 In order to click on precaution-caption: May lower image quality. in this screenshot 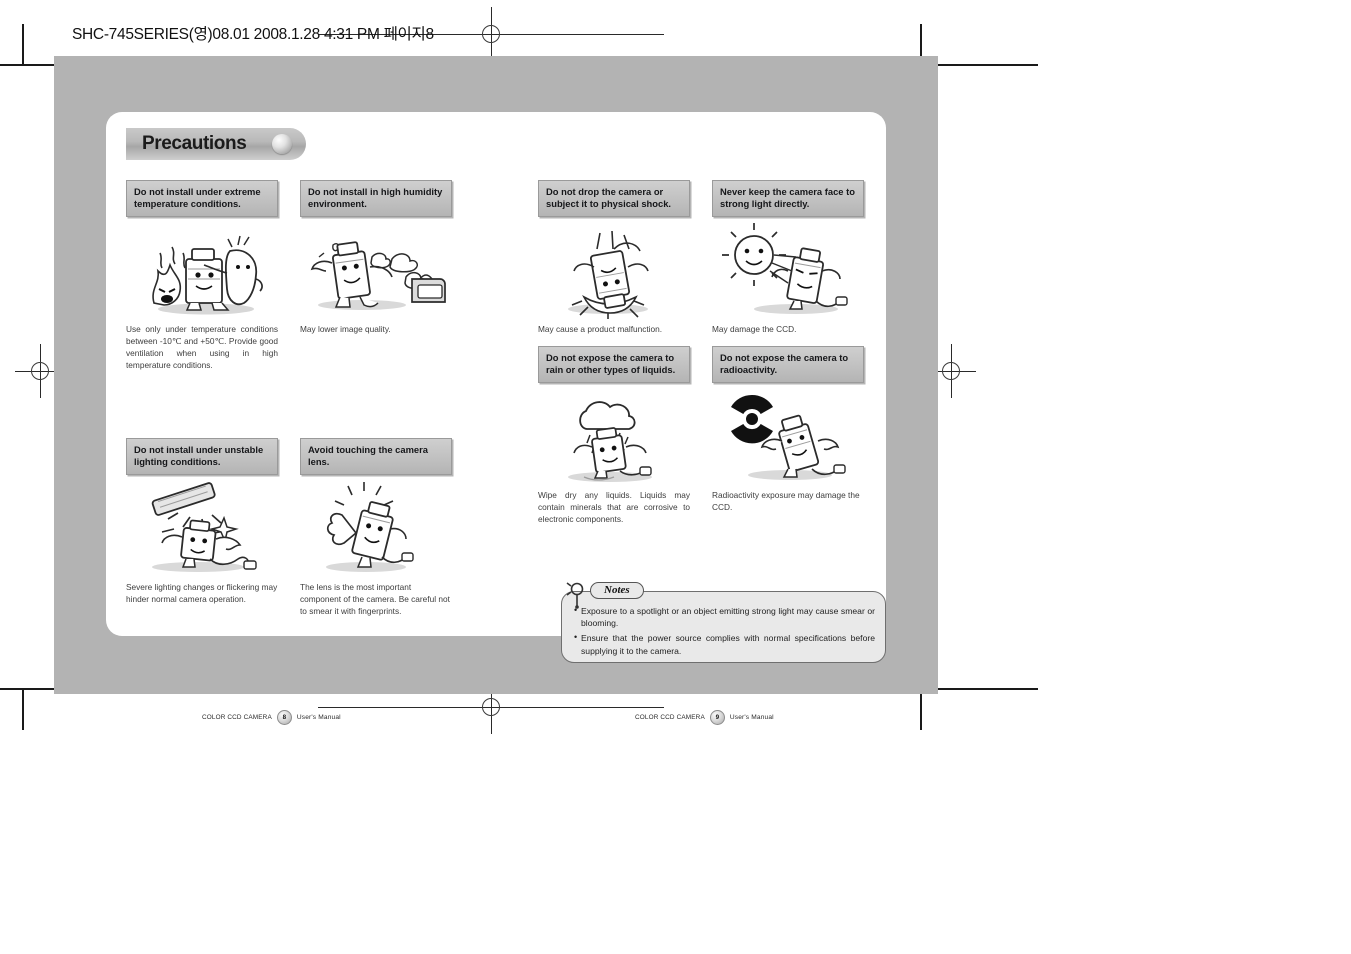, I will do `click(345, 328)`.